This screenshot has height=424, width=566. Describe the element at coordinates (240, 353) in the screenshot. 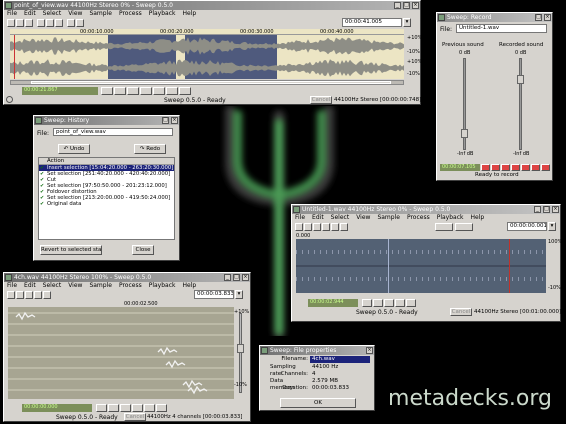

I see `vertical-scrollbar` at that location.